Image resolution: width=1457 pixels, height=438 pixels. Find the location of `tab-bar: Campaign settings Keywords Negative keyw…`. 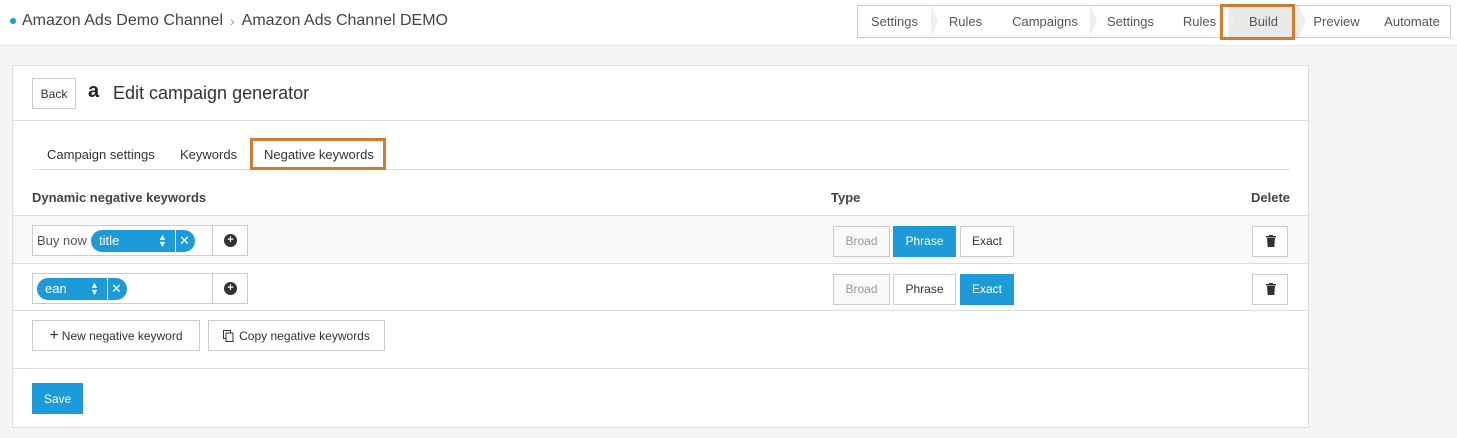

tab-bar: Campaign settings Keywords Negative keyw… is located at coordinates (661, 156).